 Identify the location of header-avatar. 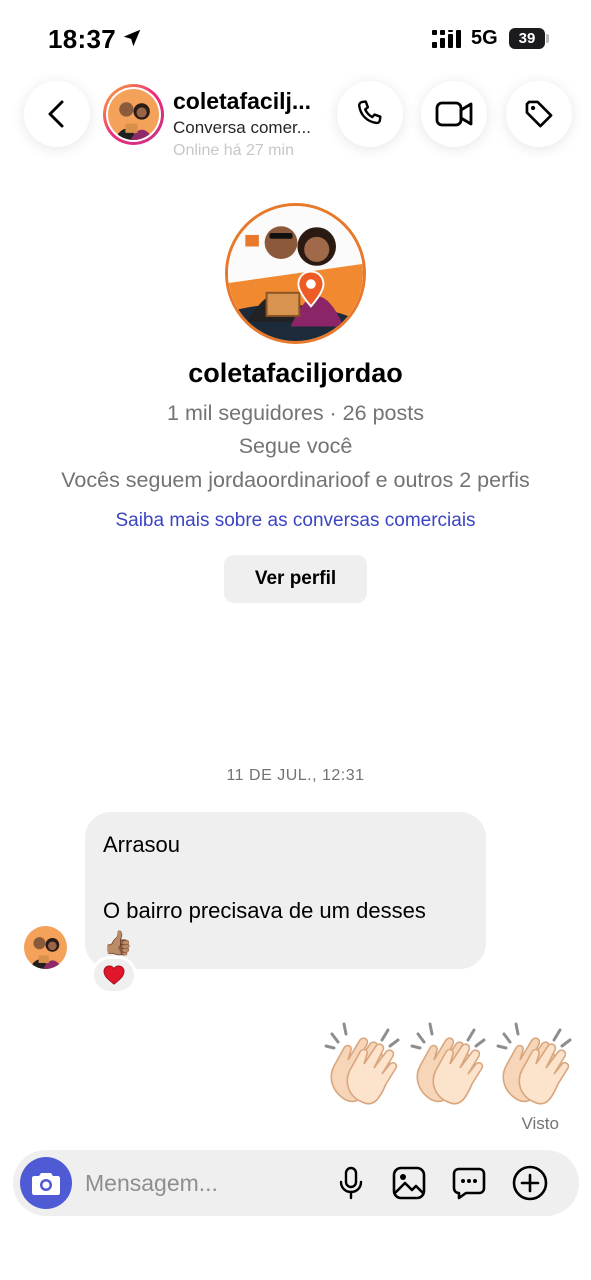
(133, 114).